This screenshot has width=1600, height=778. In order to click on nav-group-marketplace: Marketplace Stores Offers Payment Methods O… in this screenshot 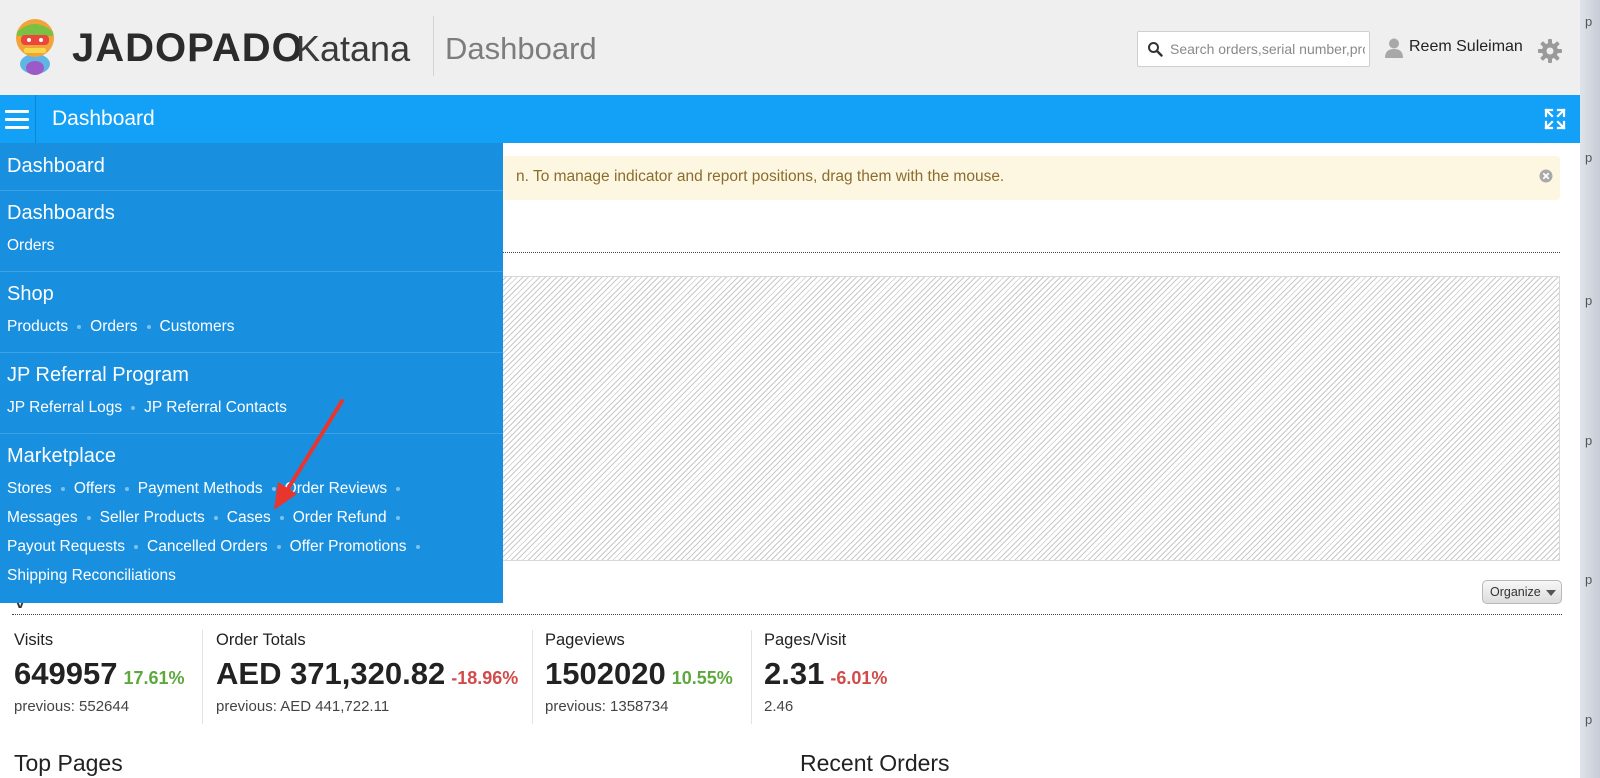, I will do `click(251, 518)`.